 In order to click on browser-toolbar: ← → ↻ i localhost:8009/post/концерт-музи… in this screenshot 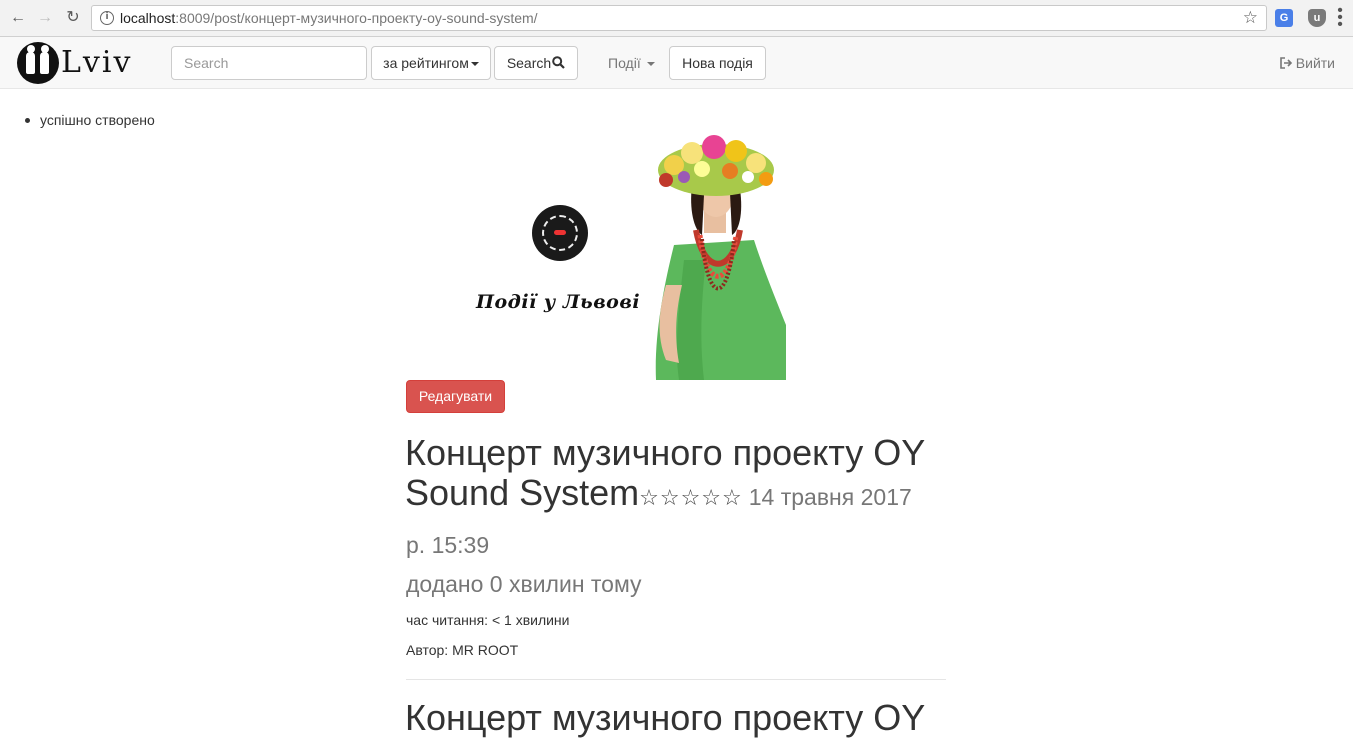, I will do `click(676, 18)`.